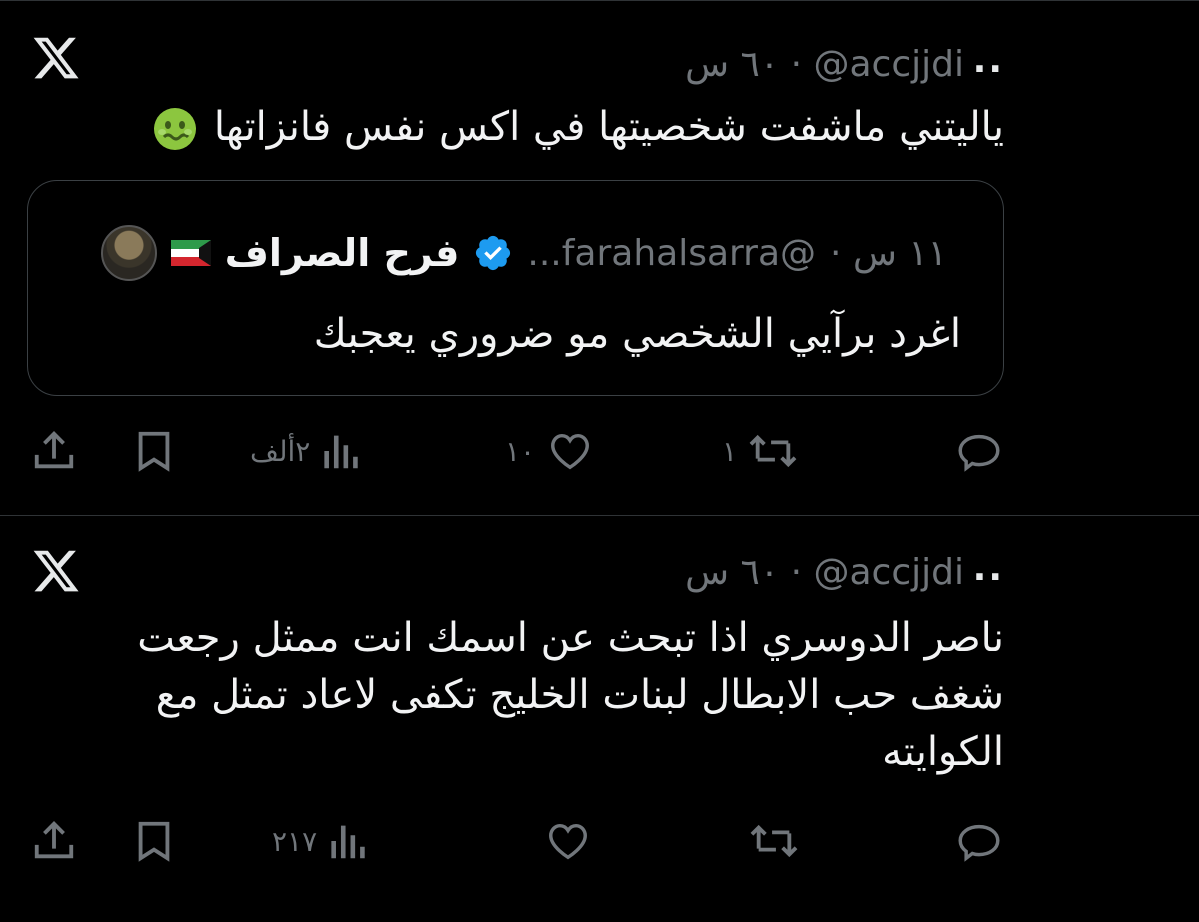  What do you see at coordinates (520, 451) in the screenshot?
I see `like-count: ١٠` at bounding box center [520, 451].